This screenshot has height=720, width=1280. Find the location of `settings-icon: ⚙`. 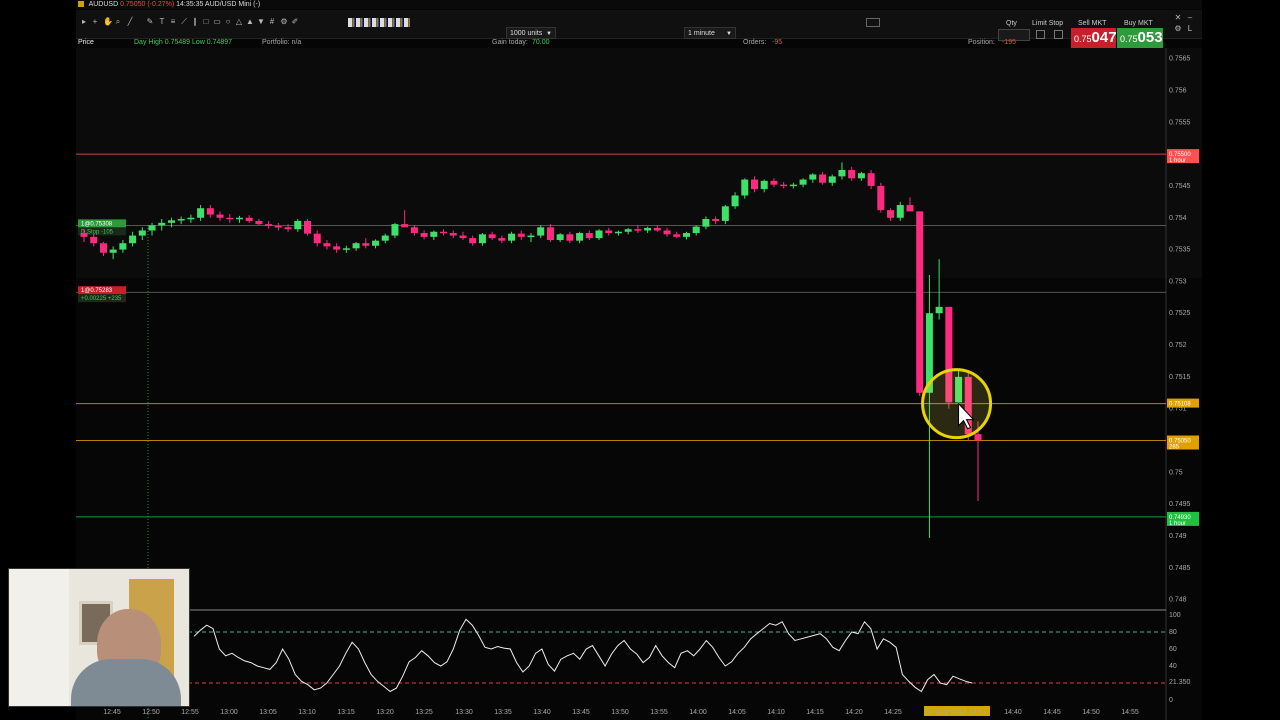

settings-icon: ⚙ is located at coordinates (1178, 29).